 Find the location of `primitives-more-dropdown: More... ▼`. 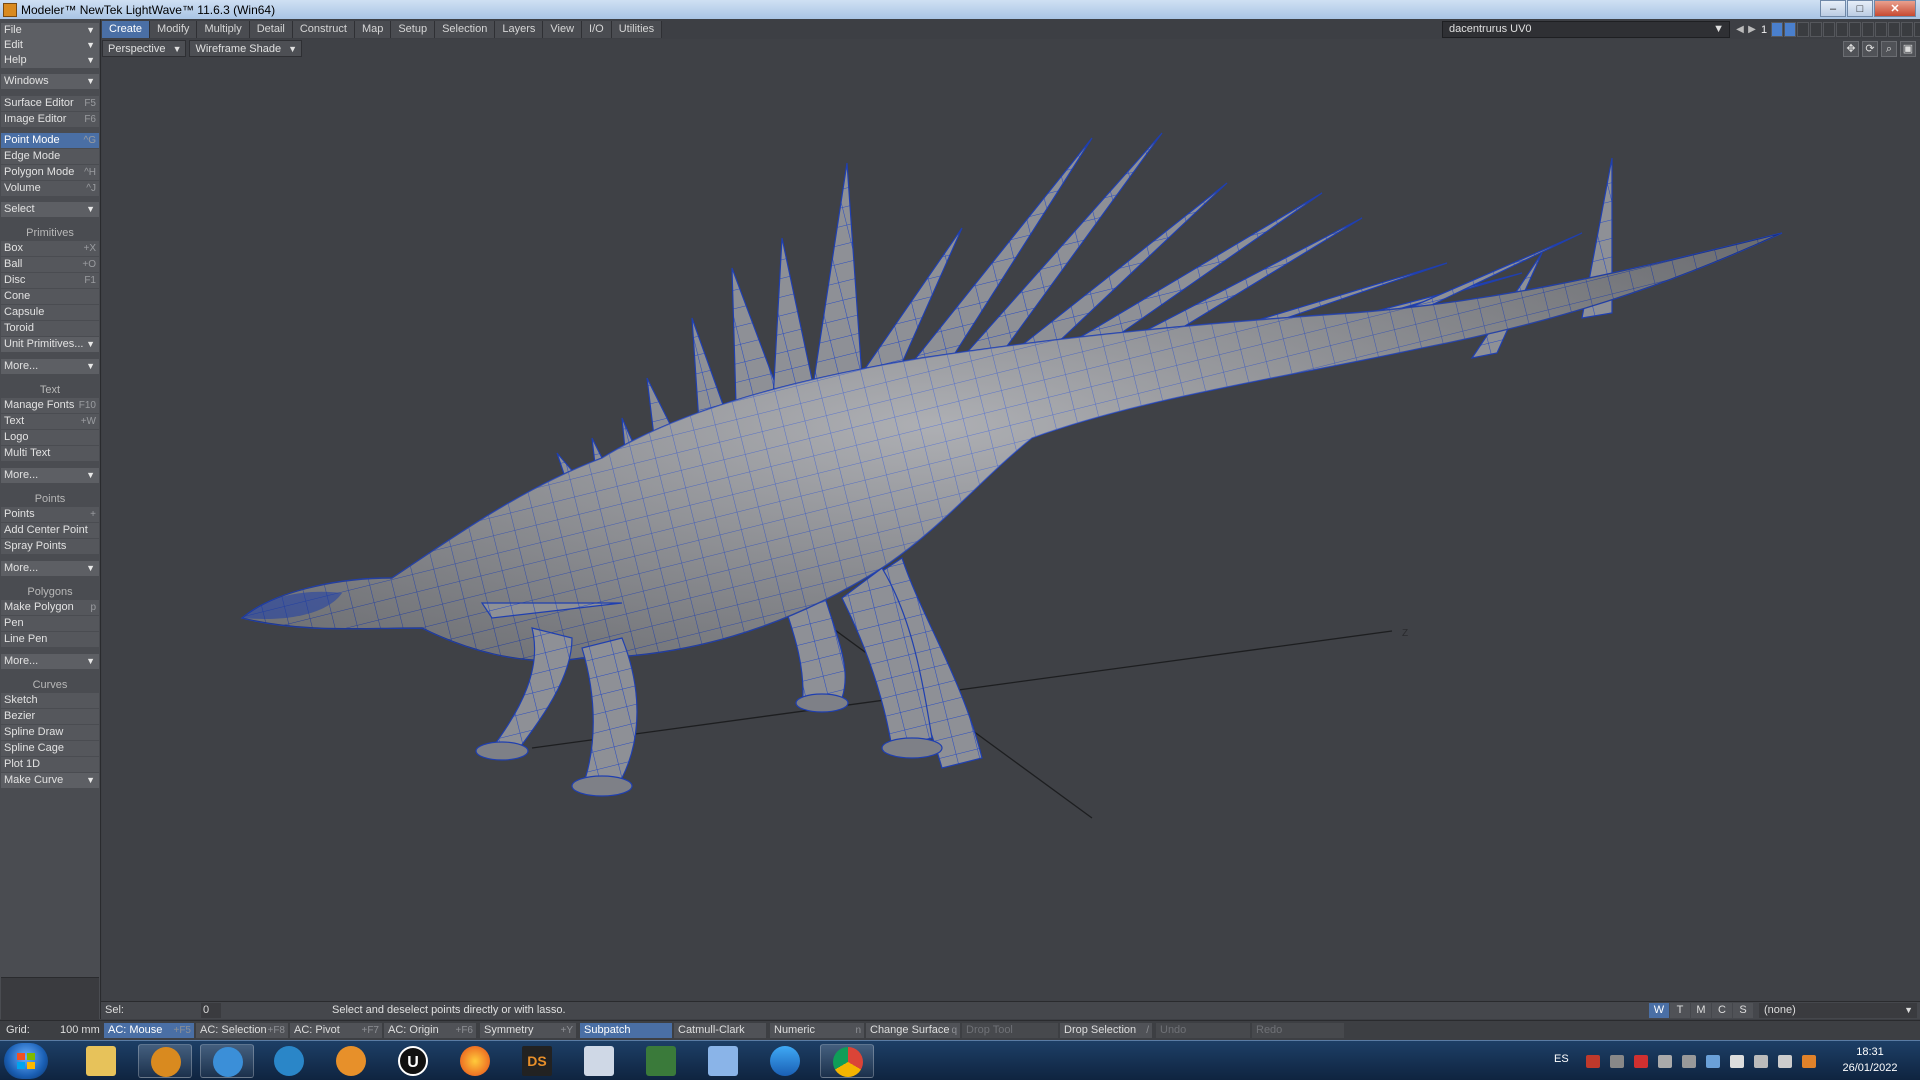

primitives-more-dropdown: More... ▼ is located at coordinates (50, 366).